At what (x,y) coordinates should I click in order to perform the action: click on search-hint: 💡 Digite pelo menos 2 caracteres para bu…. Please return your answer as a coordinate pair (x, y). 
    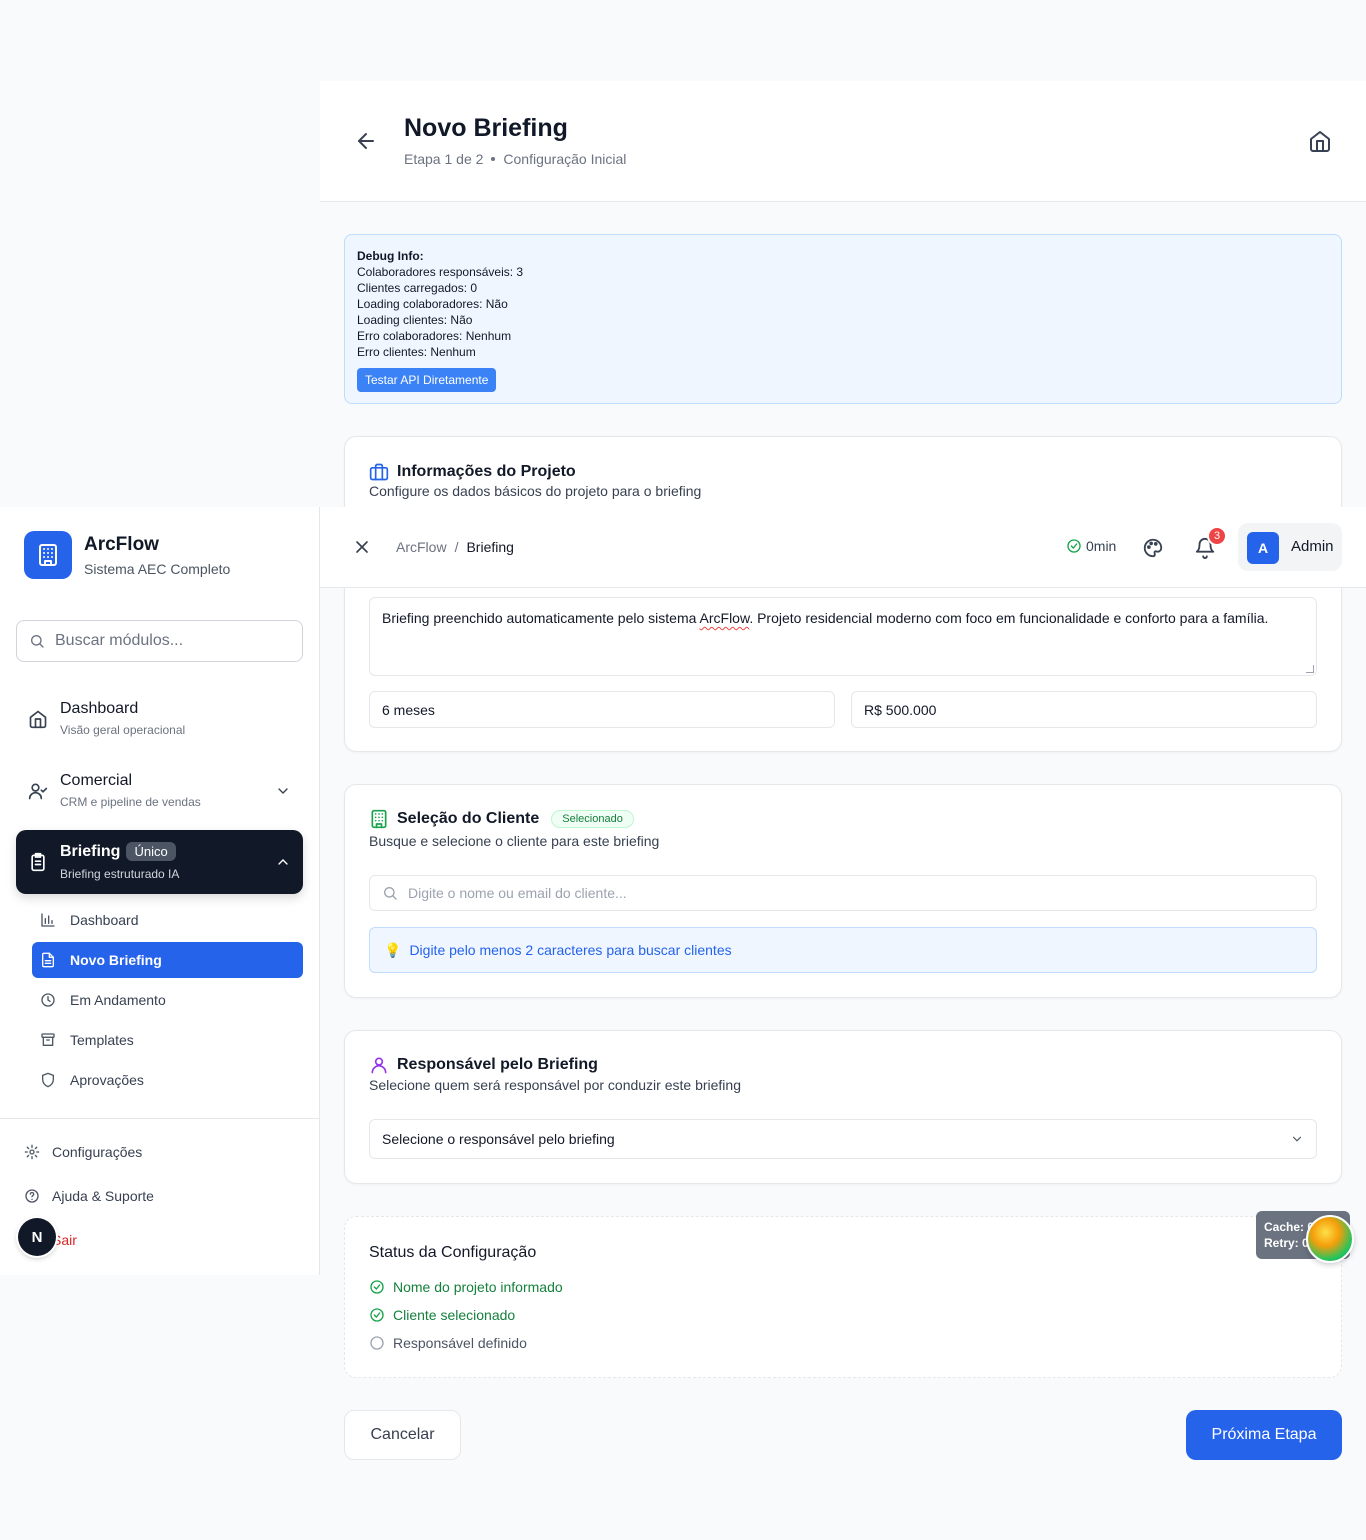
    Looking at the image, I should click on (843, 950).